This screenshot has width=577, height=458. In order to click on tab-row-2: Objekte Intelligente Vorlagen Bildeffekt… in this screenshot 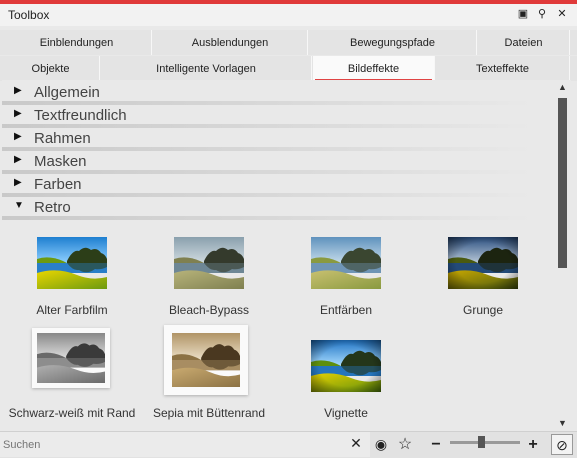, I will do `click(288, 68)`.